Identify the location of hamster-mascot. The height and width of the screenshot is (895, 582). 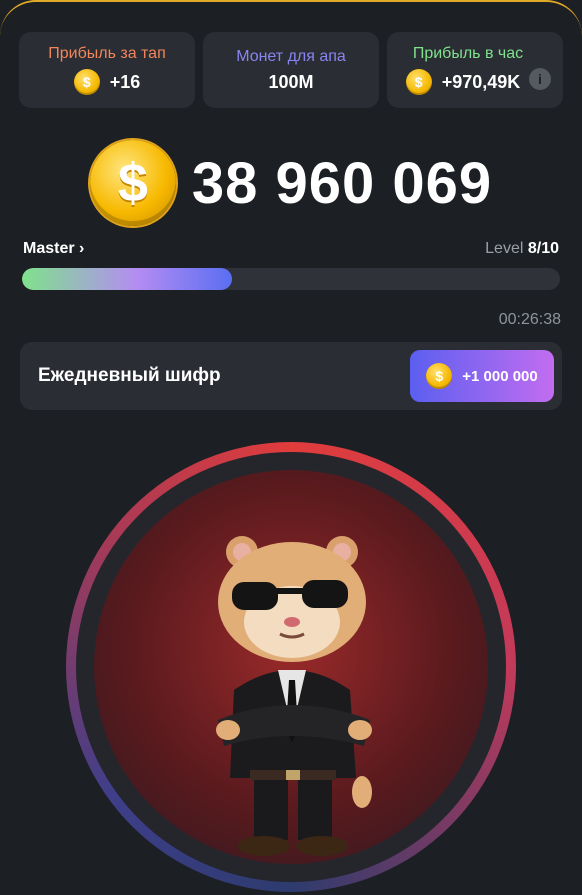
(294, 696).